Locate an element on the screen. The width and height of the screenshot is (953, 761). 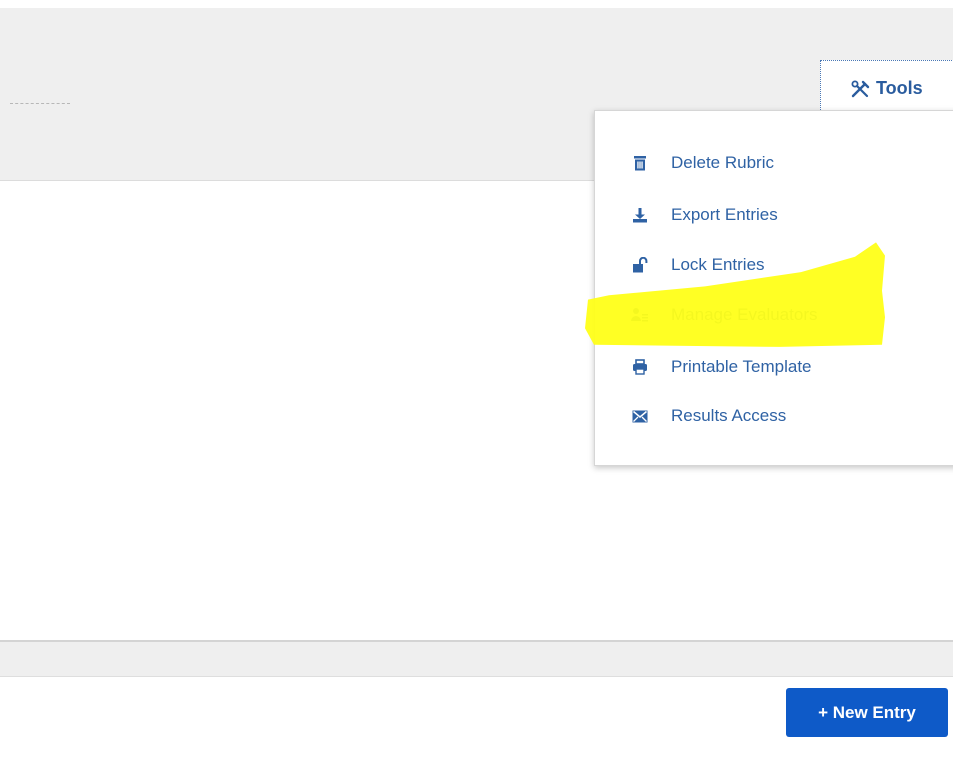
menu-item-results-access: Results Access is located at coordinates (708, 416).